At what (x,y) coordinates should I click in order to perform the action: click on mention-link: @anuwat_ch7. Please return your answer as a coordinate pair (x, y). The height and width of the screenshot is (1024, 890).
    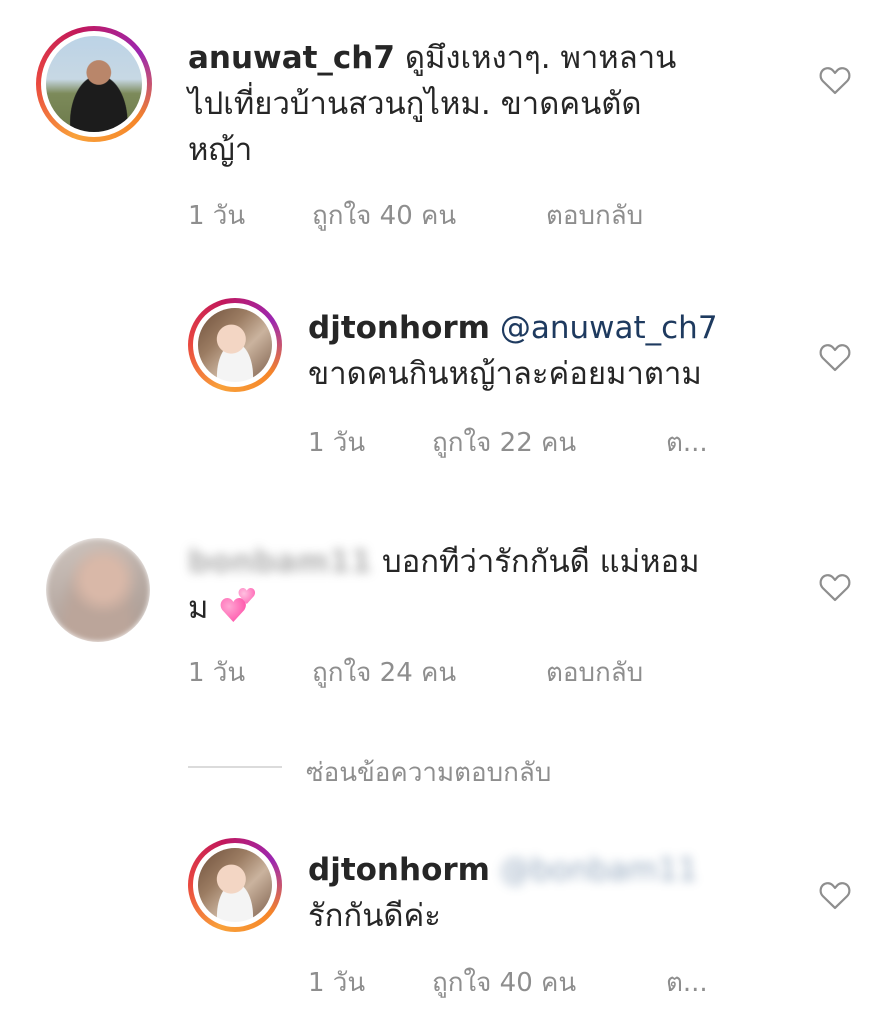
    Looking at the image, I should click on (609, 328).